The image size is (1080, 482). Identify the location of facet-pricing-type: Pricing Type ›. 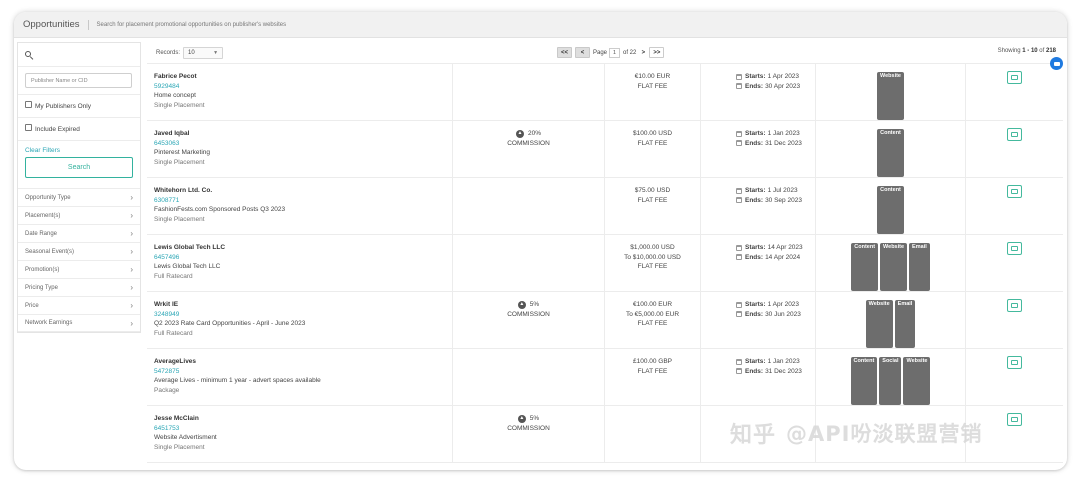
(79, 287).